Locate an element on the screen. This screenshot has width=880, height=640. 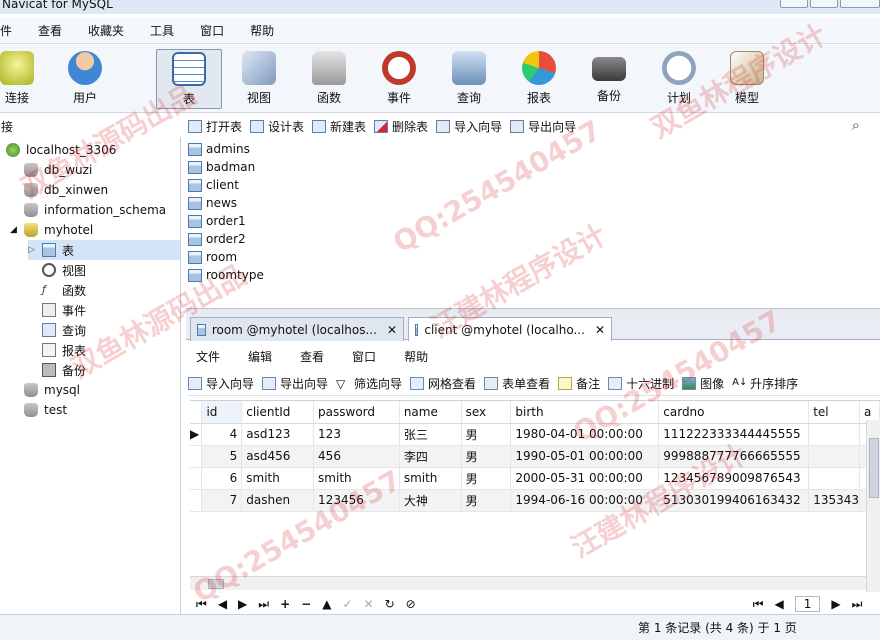
prev-record-icon: ◀ is located at coordinates (222, 604).